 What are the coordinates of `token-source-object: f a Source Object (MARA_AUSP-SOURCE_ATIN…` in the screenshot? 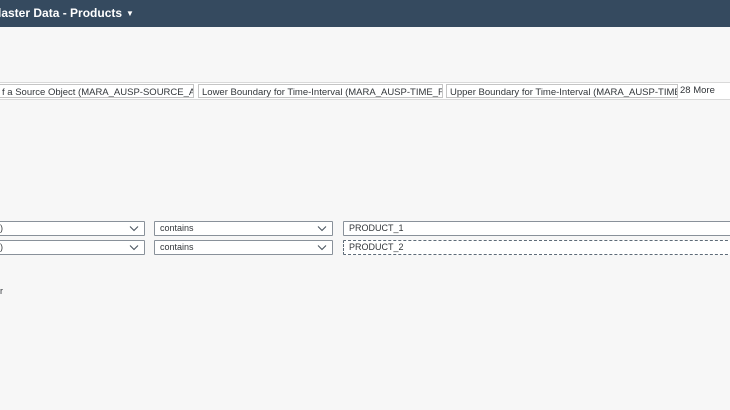 It's located at (97, 91).